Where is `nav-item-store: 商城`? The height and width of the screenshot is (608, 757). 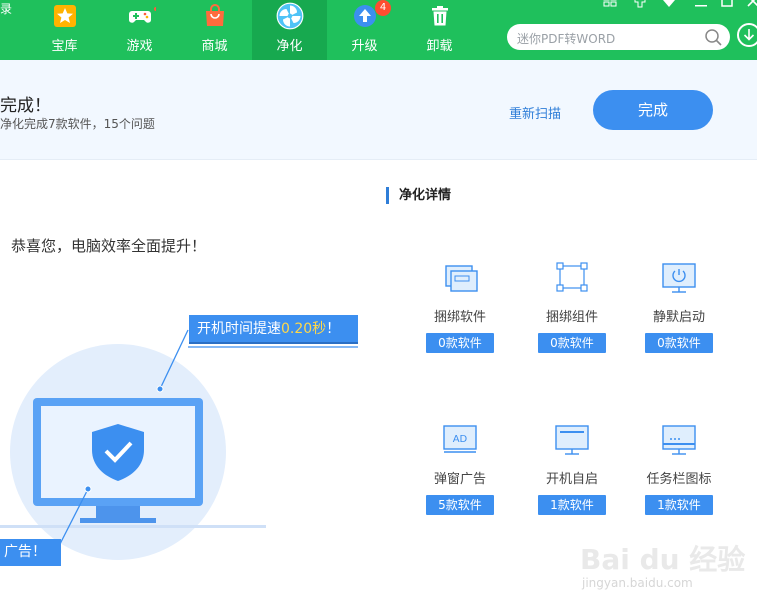
nav-item-store: 商城 is located at coordinates (214, 30).